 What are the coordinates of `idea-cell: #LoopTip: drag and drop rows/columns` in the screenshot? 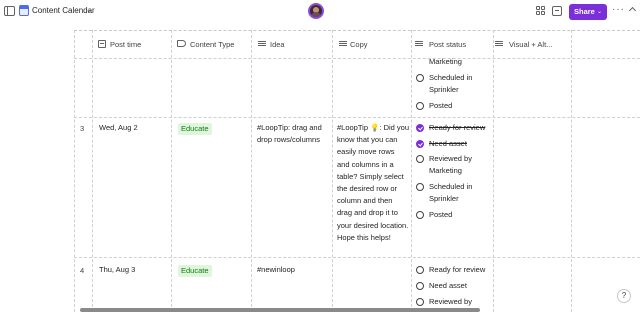 It's located at (295, 134).